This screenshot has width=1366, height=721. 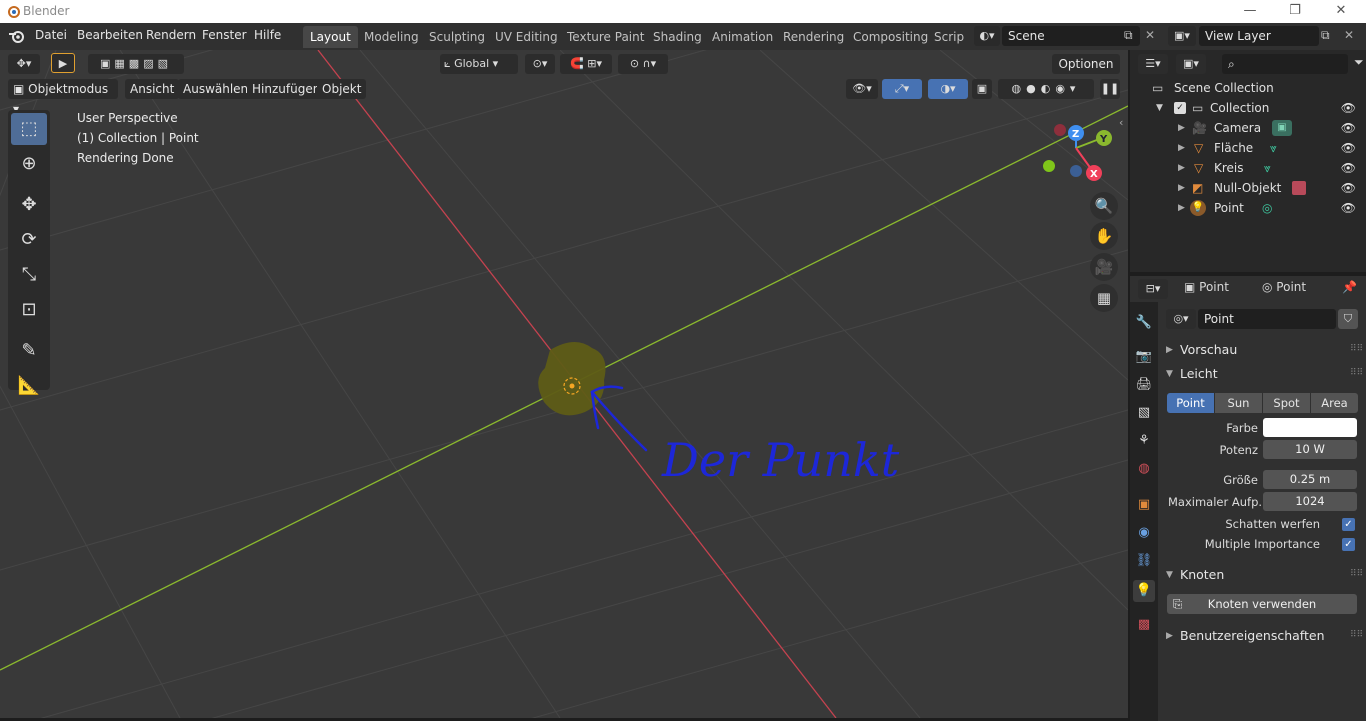 I want to click on tab-rendering: Rendering, so click(x=813, y=37).